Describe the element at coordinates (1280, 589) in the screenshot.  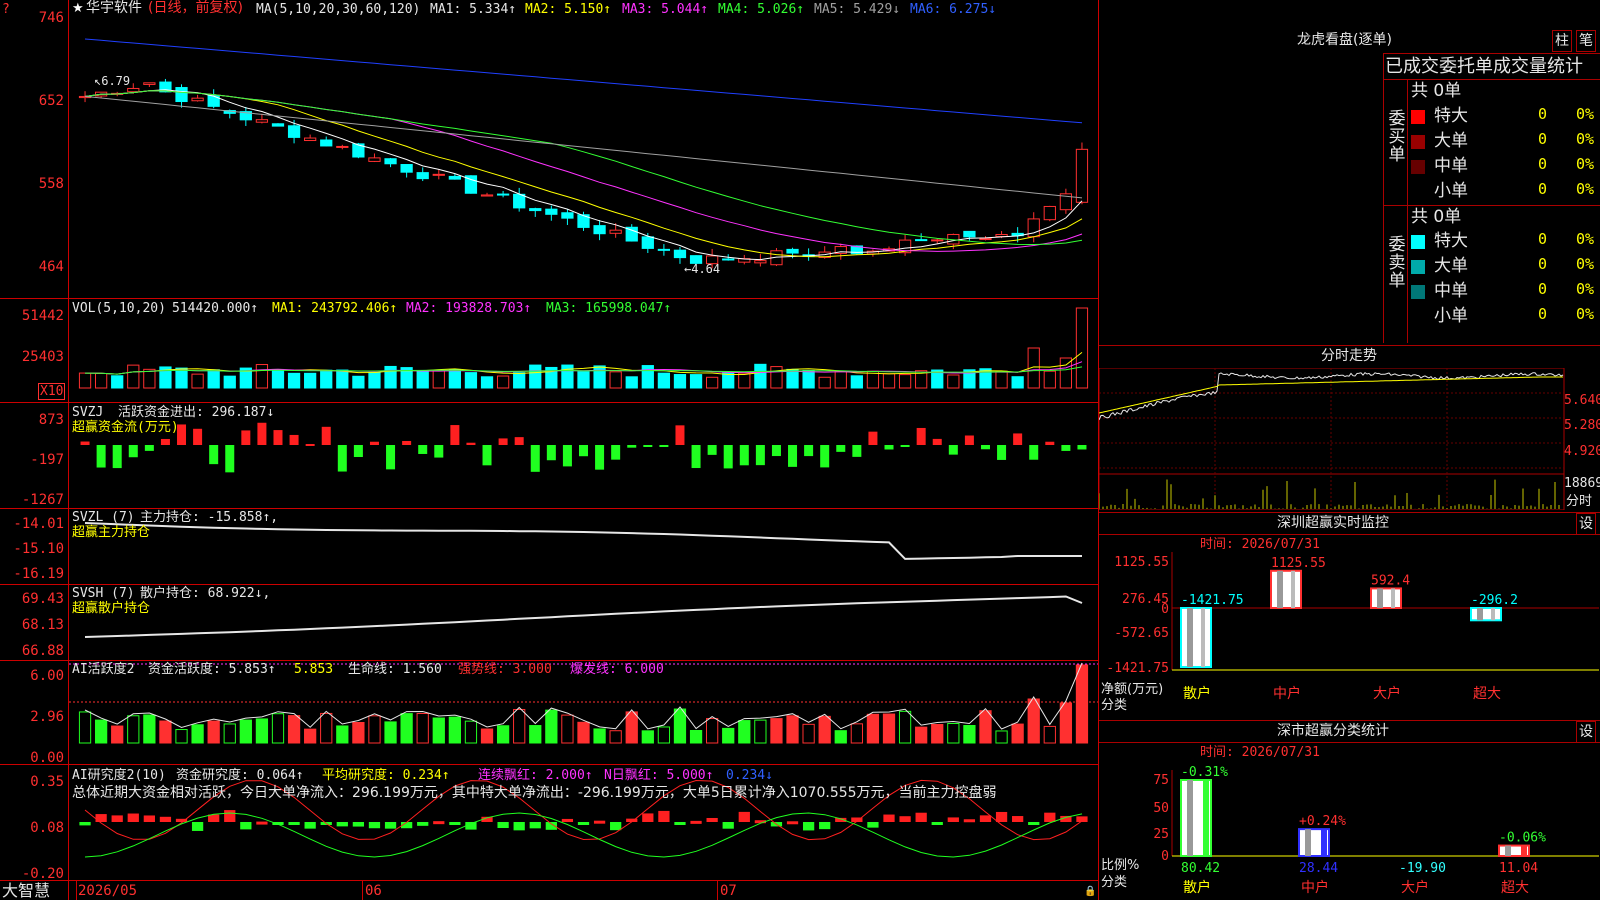
I see `sz-monitor-bar-shade` at that location.